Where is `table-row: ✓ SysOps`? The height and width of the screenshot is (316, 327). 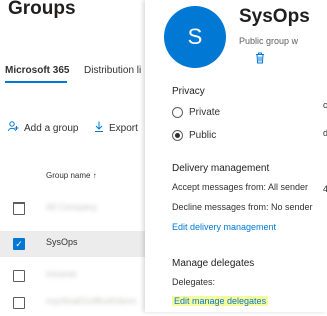 table-row: ✓ SysOps is located at coordinates (72, 244).